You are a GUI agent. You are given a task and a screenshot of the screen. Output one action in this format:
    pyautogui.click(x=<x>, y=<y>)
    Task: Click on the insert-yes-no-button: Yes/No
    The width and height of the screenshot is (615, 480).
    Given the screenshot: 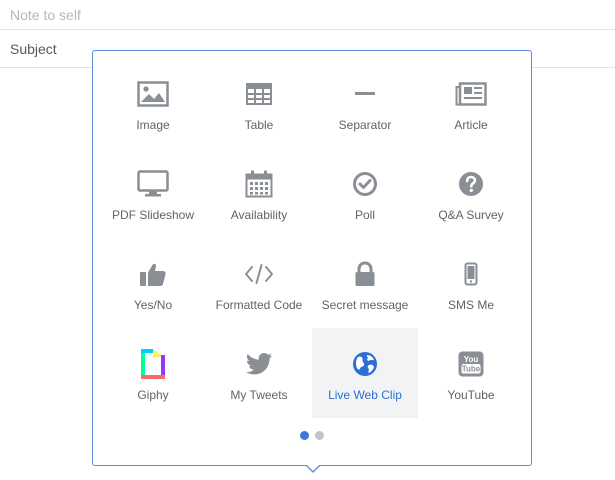 What is the action you would take?
    pyautogui.click(x=153, y=283)
    